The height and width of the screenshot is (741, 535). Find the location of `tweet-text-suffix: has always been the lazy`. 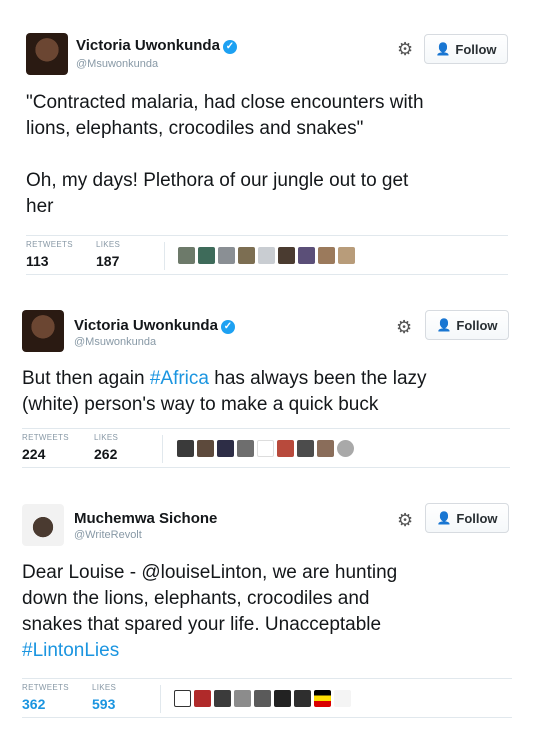

tweet-text-suffix: has always been the lazy is located at coordinates (317, 378).